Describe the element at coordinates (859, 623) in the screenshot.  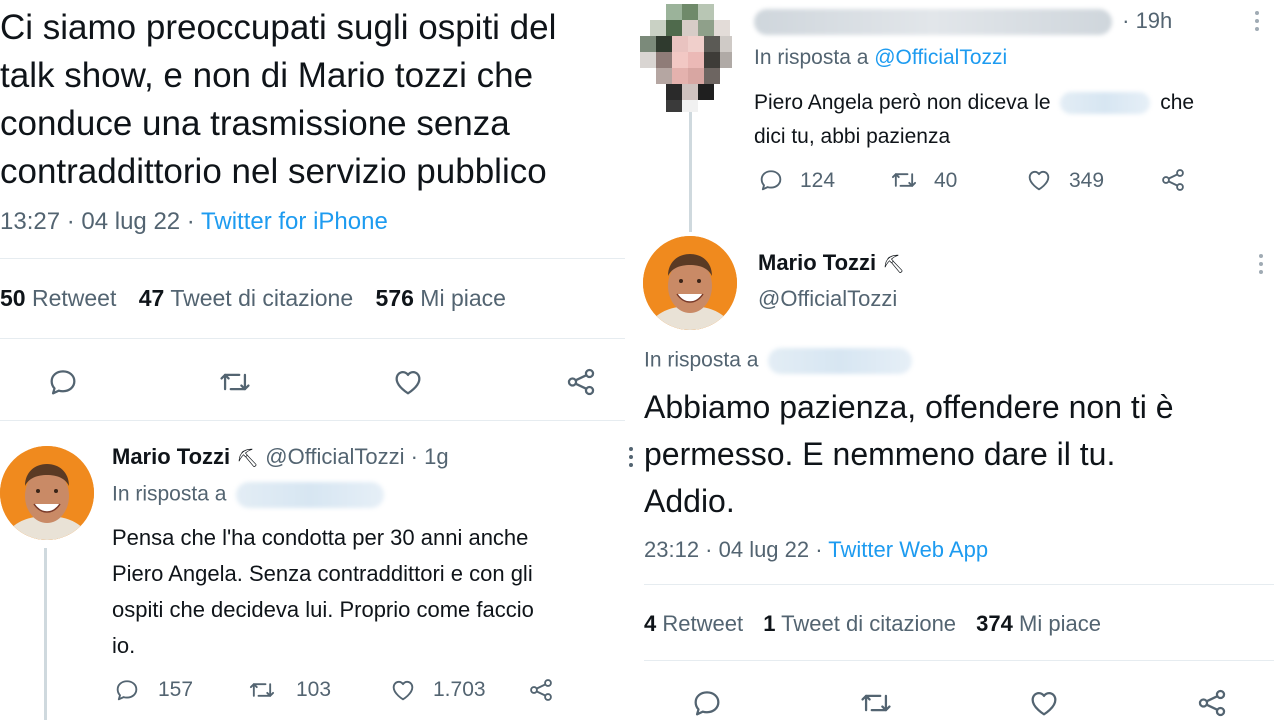
I see `quotes-stat: 1 Tweet di citazione` at that location.